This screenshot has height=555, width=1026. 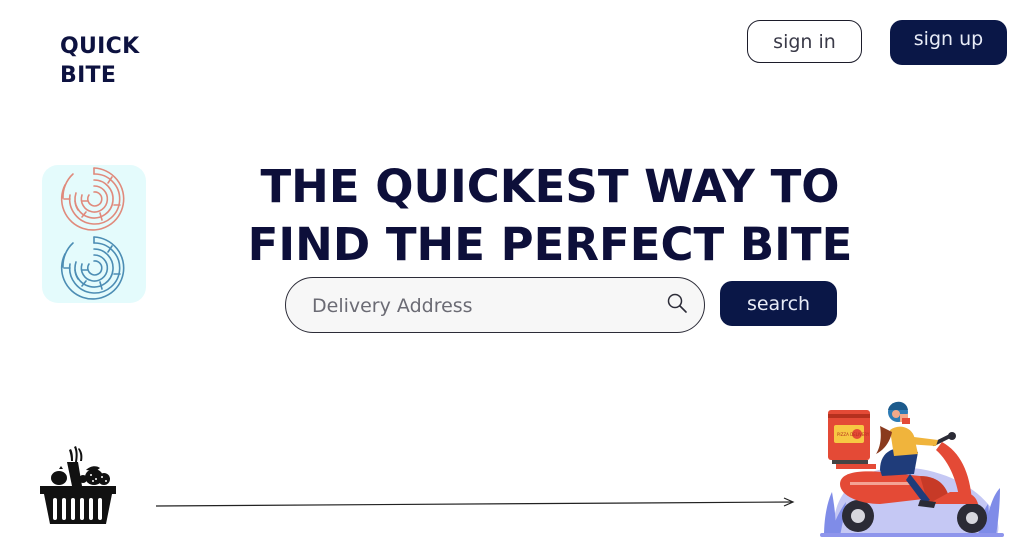 I want to click on search-icon, so click(x=677, y=303).